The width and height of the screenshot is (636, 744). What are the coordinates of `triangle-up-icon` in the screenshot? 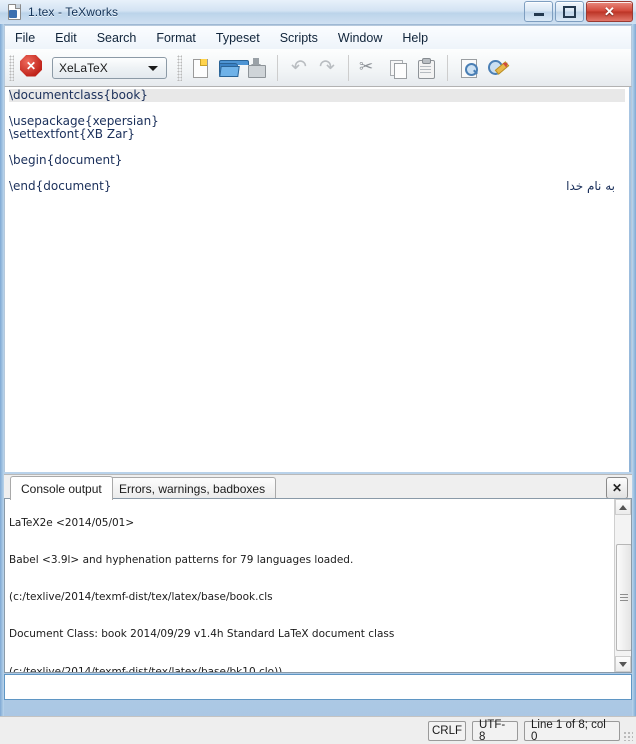 It's located at (623, 507).